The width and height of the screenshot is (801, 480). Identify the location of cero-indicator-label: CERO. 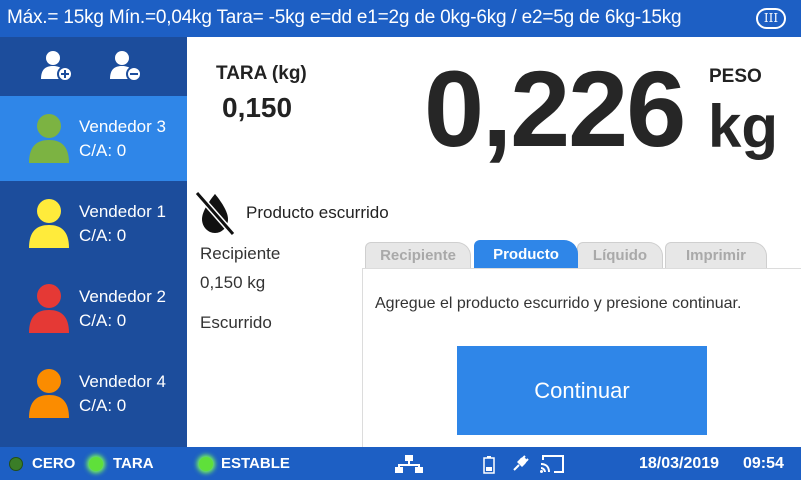
(54, 463).